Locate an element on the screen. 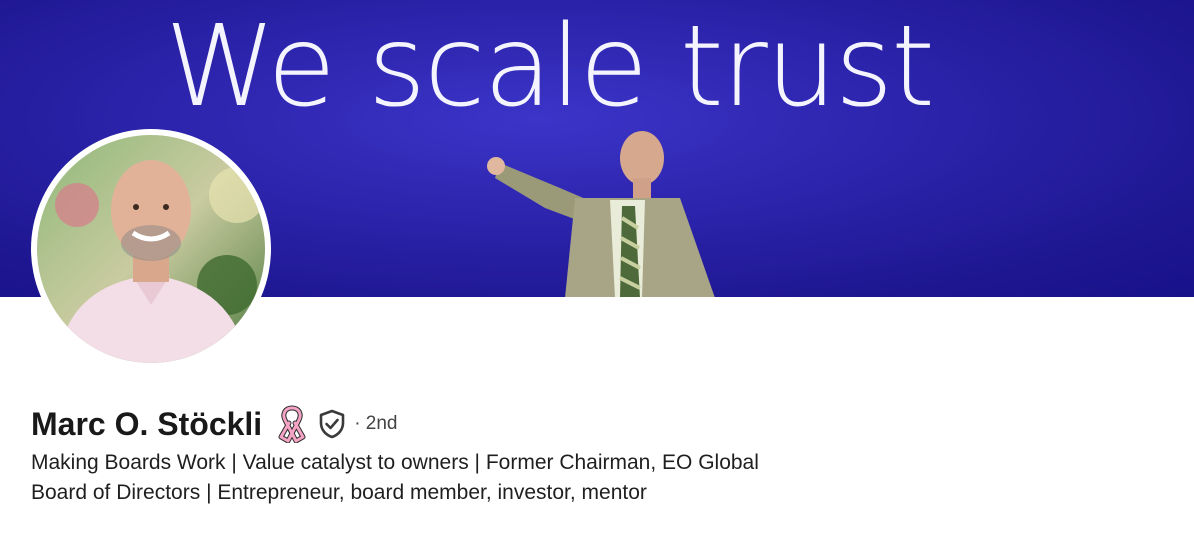 This screenshot has height=534, width=1194. profile-name-row: Marc O. Stöckli · 2nd is located at coordinates (214, 424).